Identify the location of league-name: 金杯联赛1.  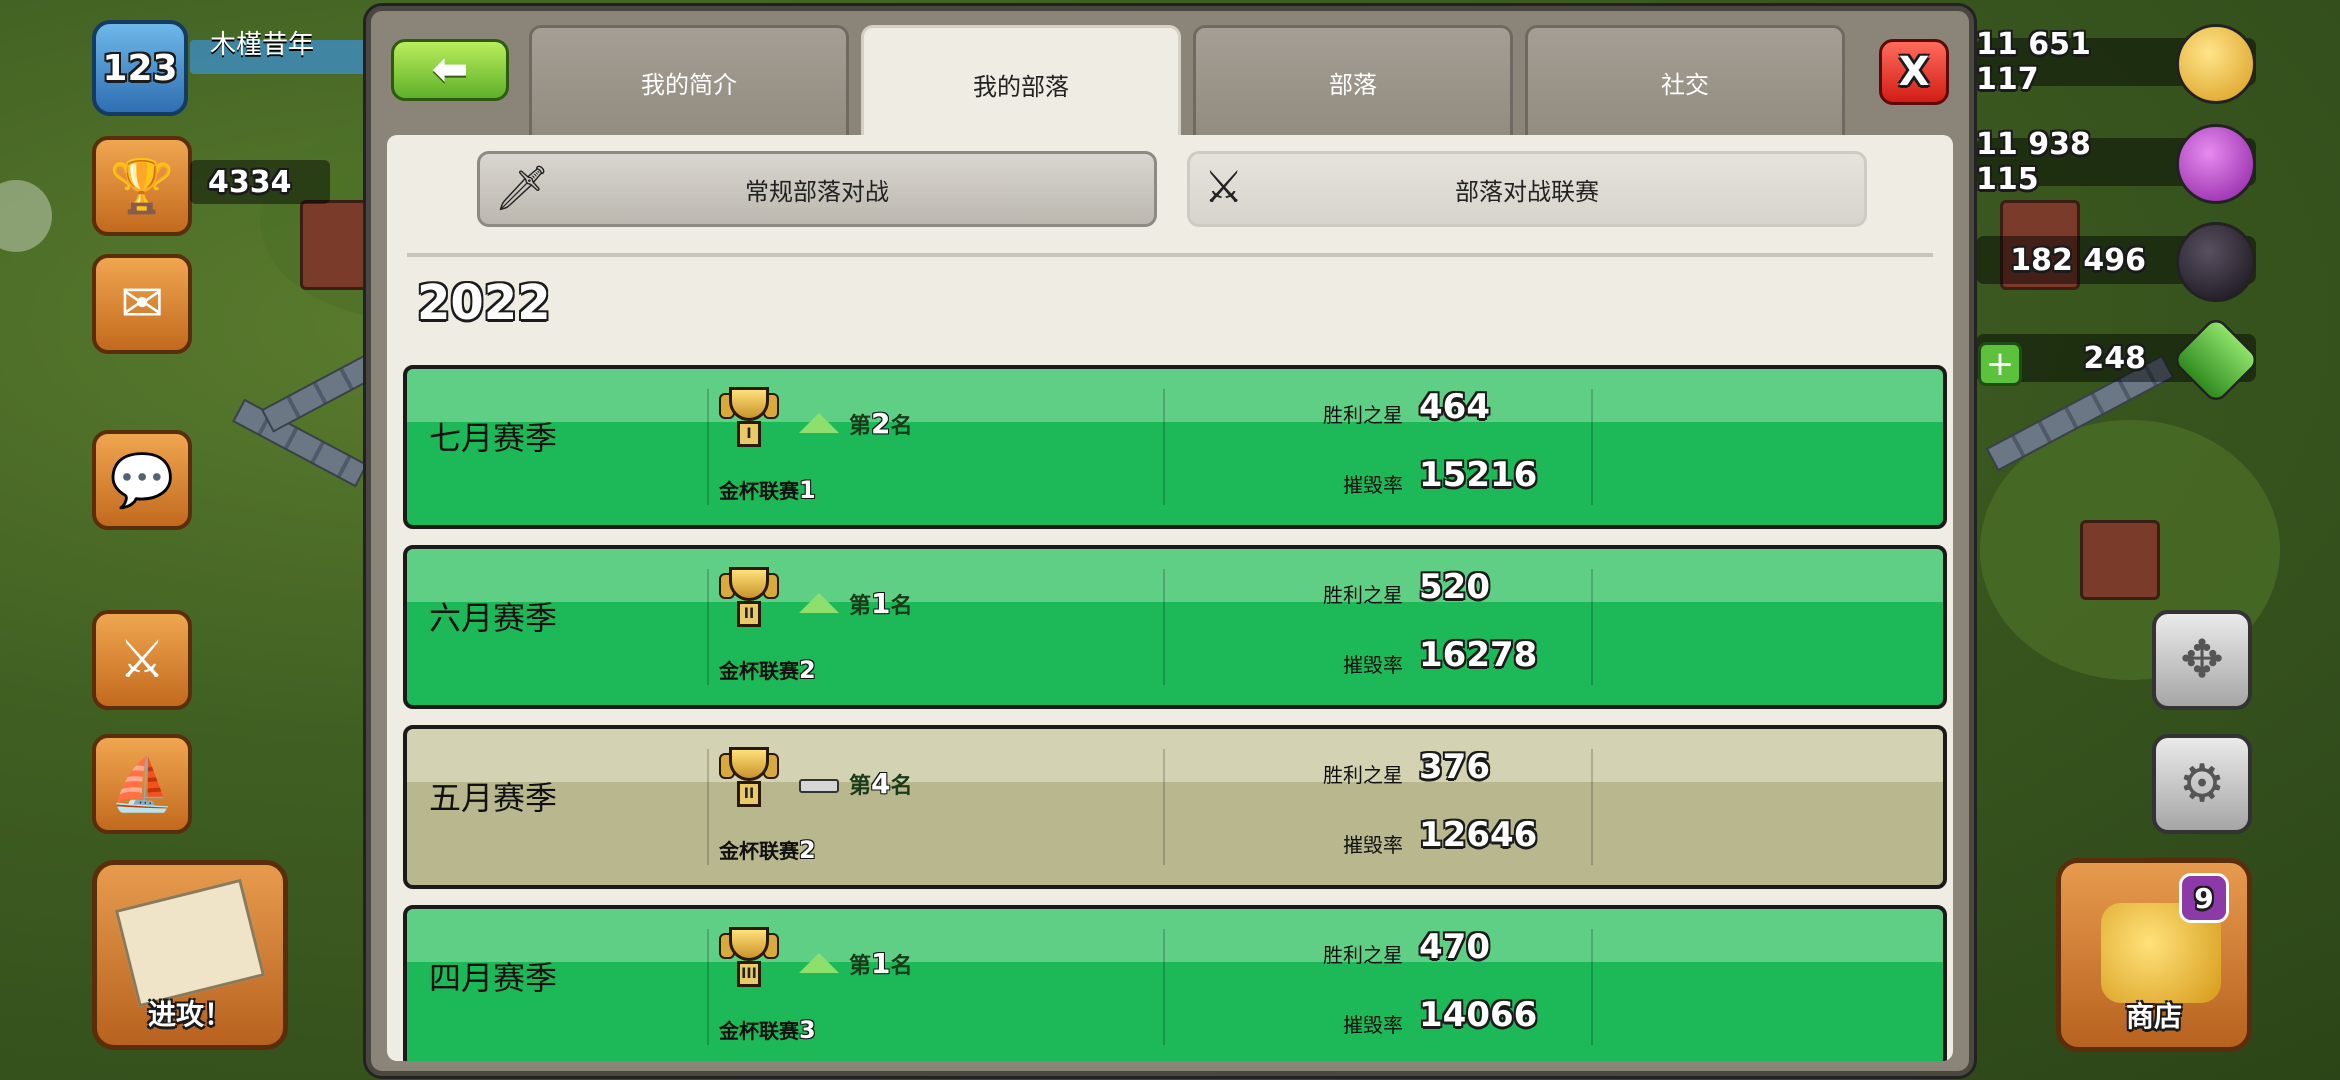
(767, 489).